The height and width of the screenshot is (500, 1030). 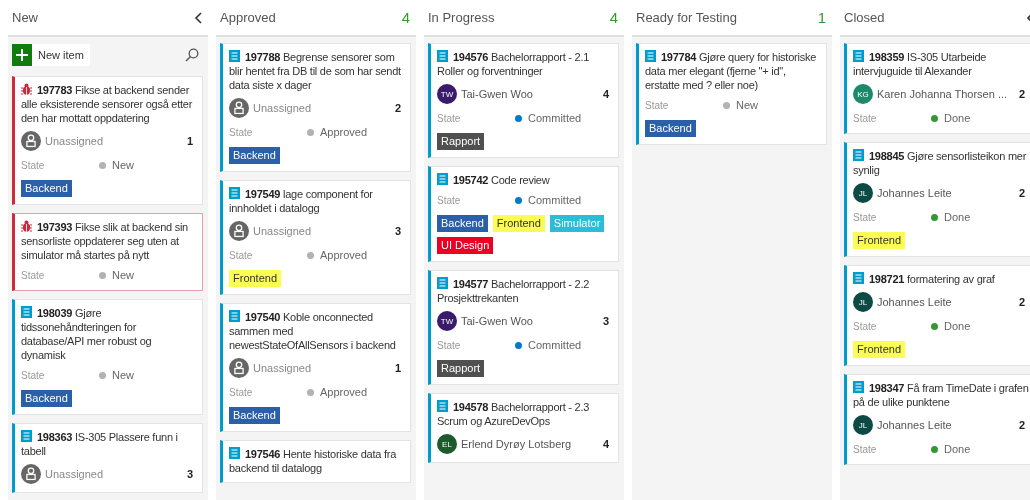 I want to click on work-item-card: 197393 Fikse slik at backend sin sensorliste oppdaterer seg uten at simulator må startes på nytt State New, so click(x=107, y=252).